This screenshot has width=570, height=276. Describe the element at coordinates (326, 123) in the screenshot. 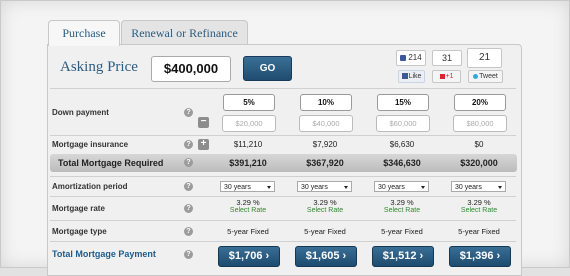

I see `down-payment-amount-input: $40,000` at that location.